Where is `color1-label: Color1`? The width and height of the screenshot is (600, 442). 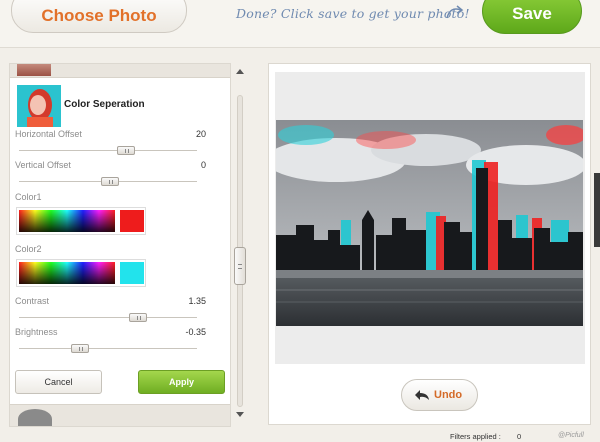 color1-label: Color1 is located at coordinates (28, 197).